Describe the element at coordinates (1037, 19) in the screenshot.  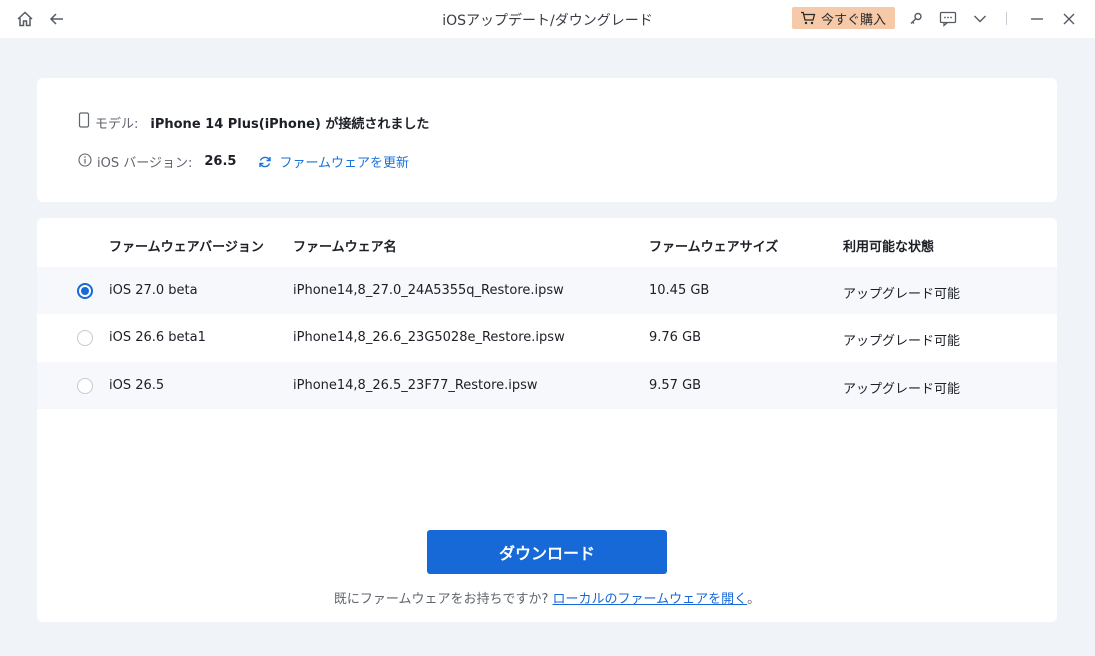
I see `minimize-icon` at that location.